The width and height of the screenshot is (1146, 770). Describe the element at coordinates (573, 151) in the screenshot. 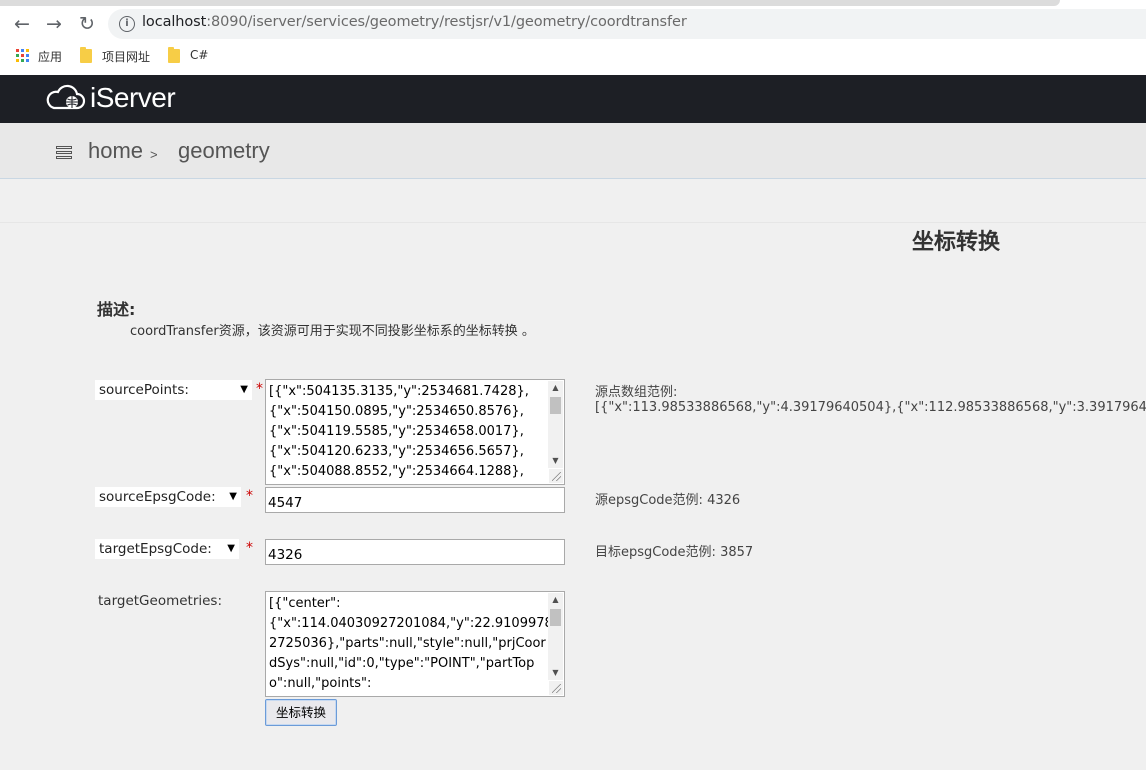

I see `breadcrumb: home > geometry` at that location.